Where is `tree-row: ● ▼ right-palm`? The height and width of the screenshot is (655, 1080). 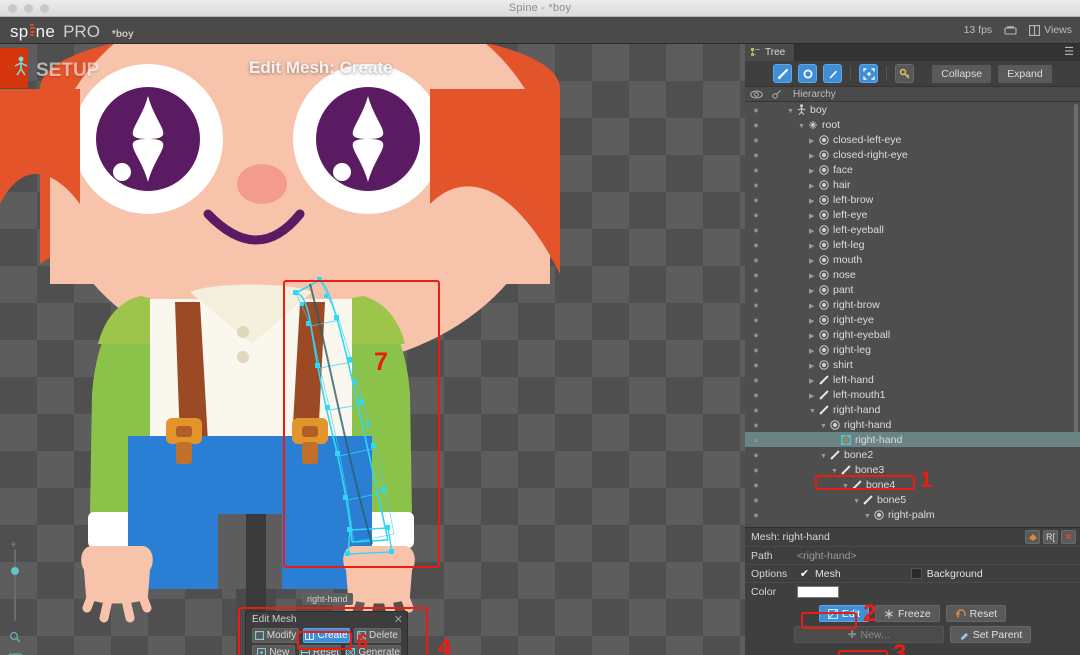 tree-row: ● ▼ right-palm is located at coordinates (912, 514).